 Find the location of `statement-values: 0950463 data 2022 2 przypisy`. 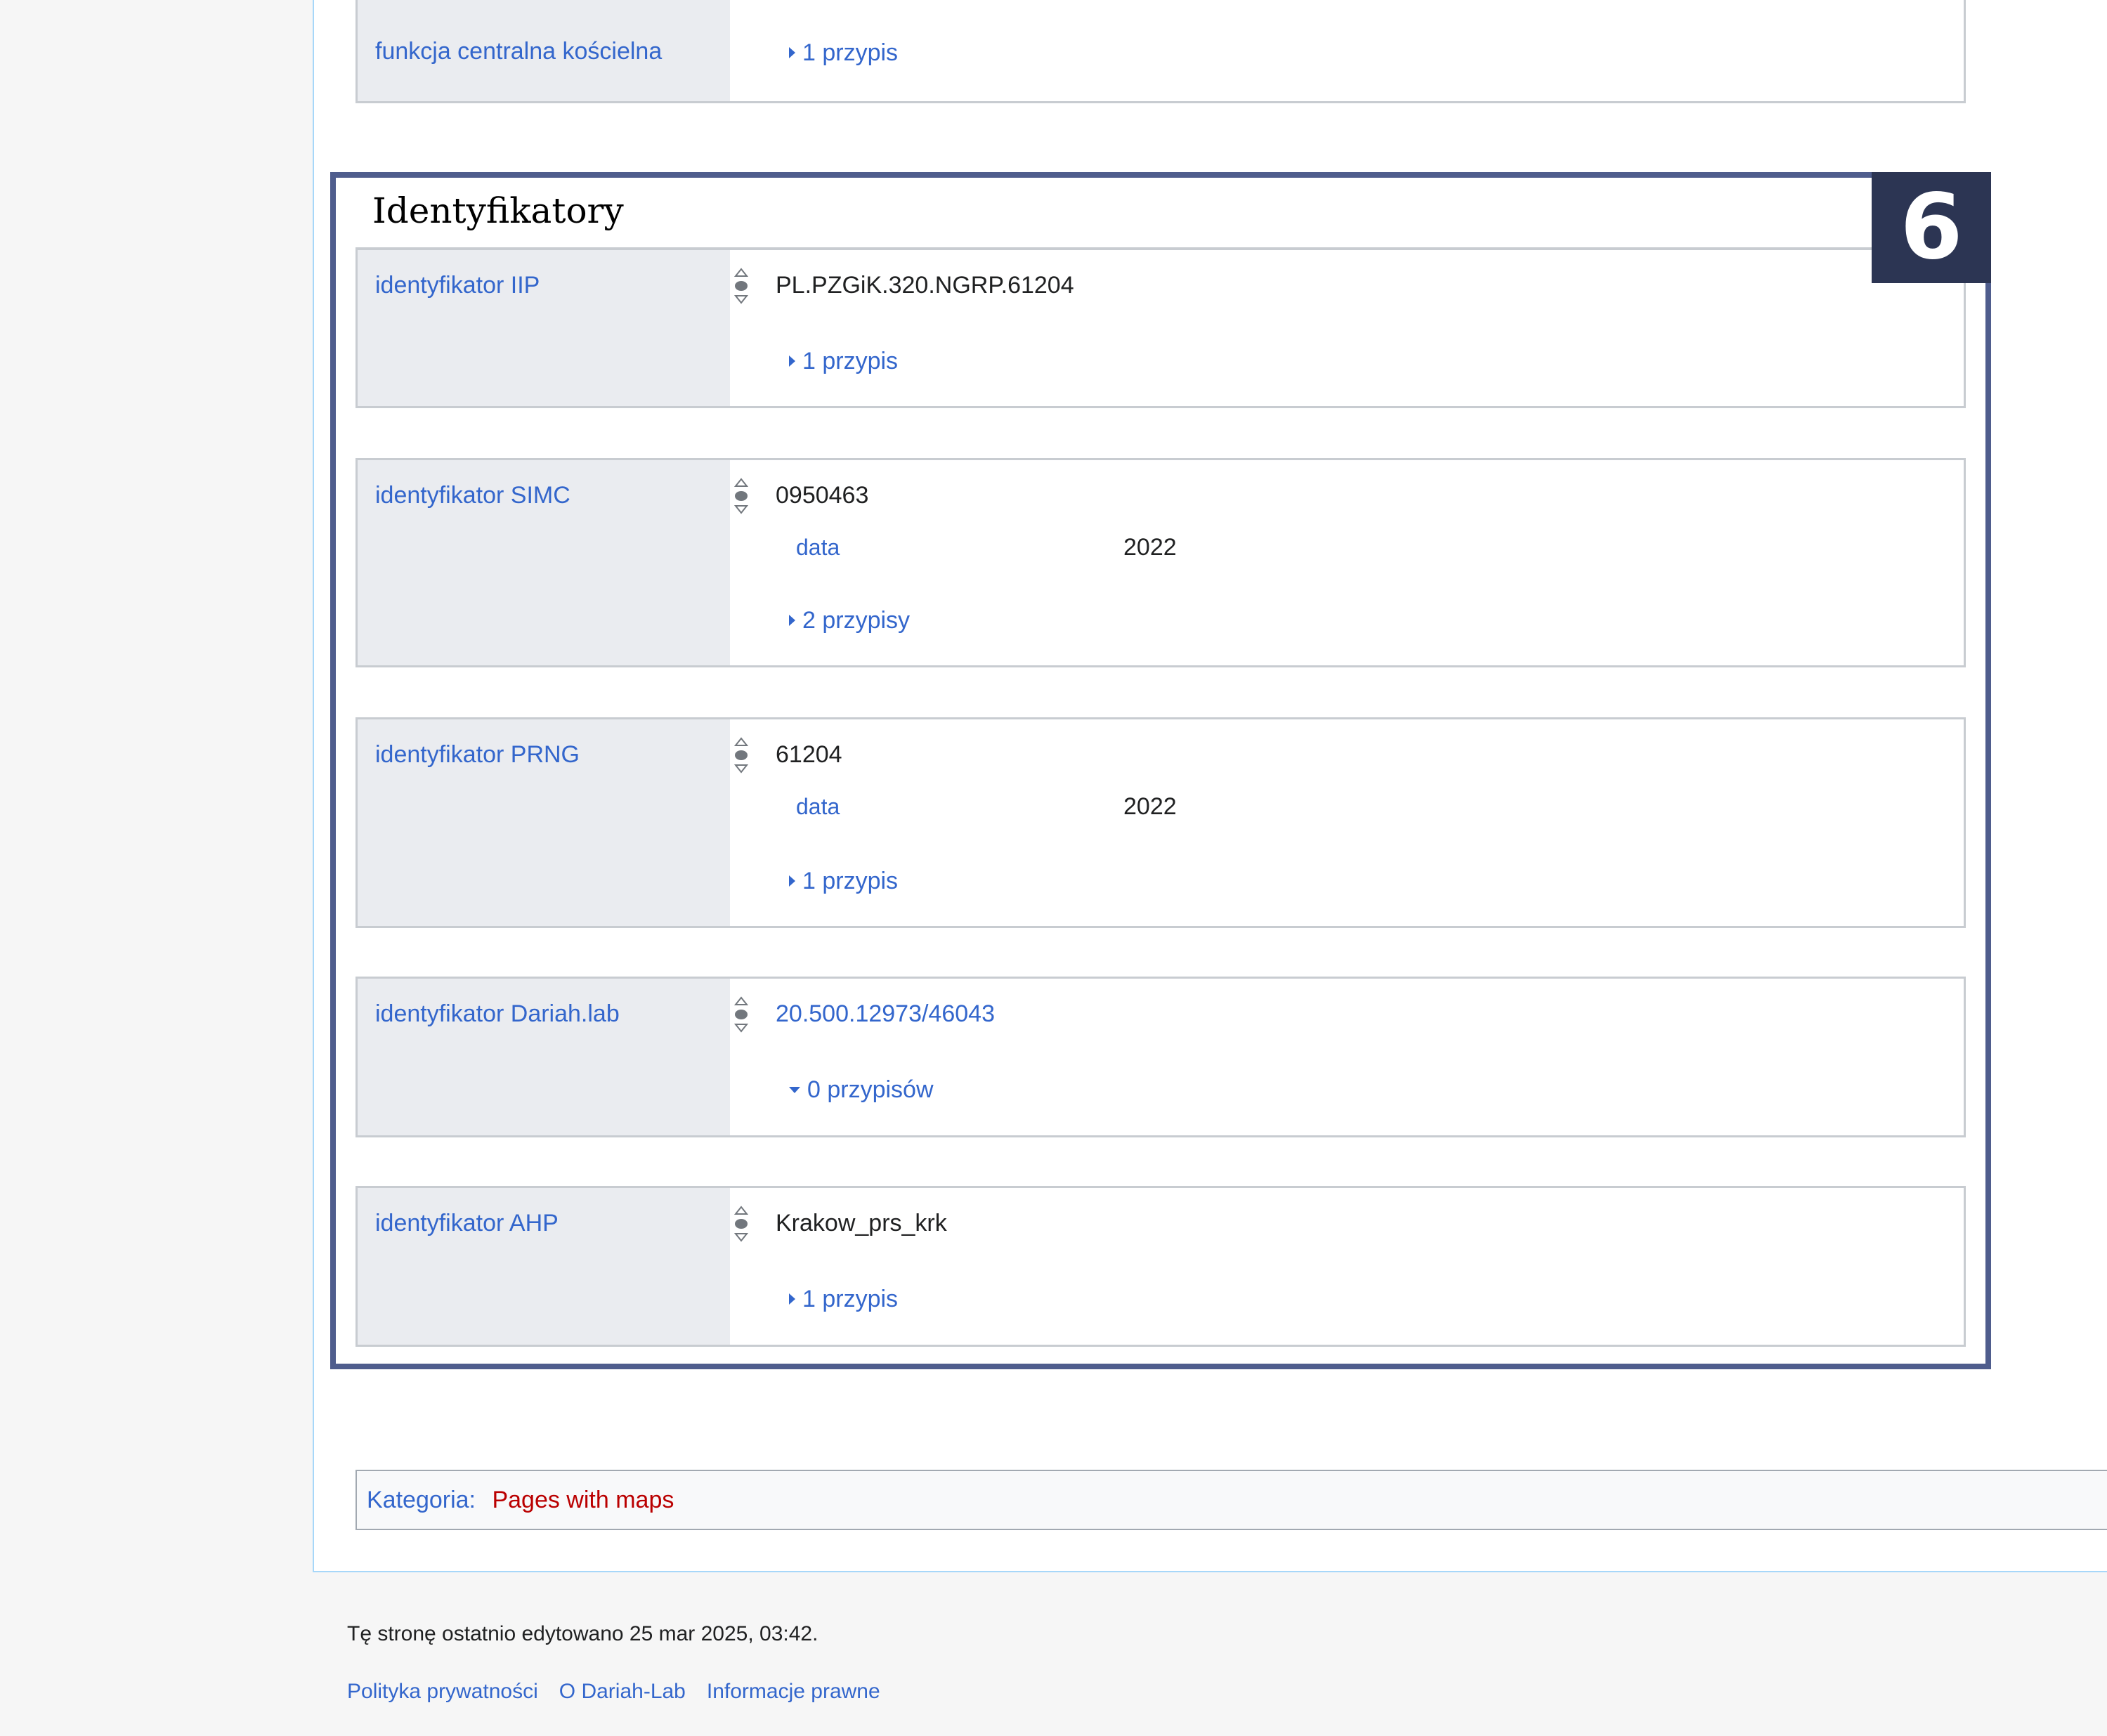

statement-values: 0950463 data 2022 2 przypisy is located at coordinates (1347, 562).